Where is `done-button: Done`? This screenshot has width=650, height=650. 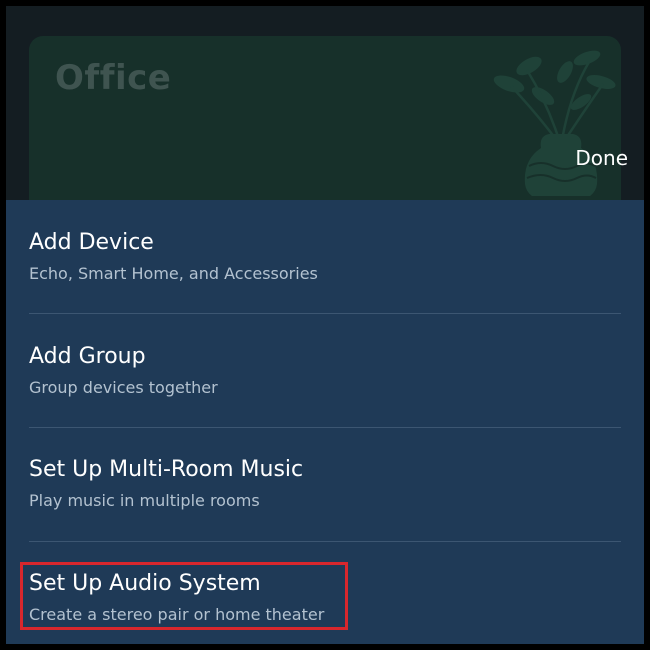
done-button: Done is located at coordinates (601, 158).